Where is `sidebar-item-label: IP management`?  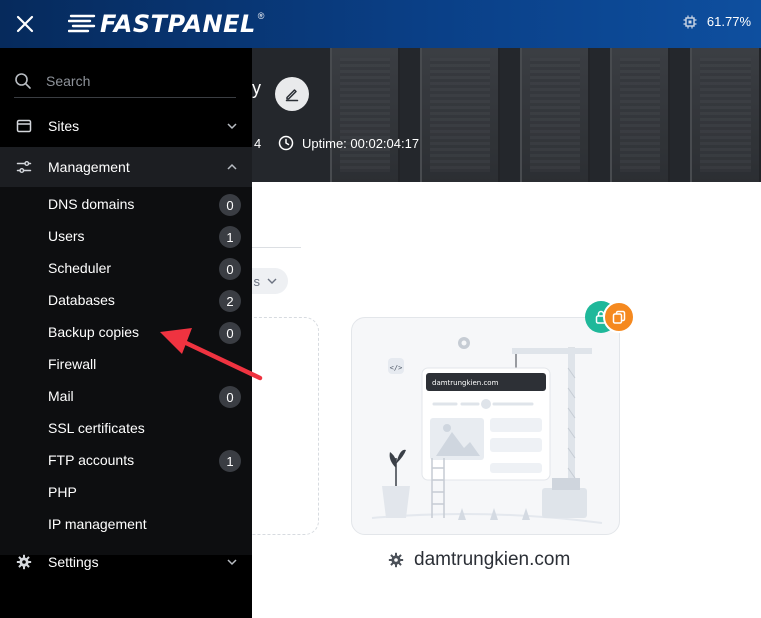 sidebar-item-label: IP management is located at coordinates (97, 524).